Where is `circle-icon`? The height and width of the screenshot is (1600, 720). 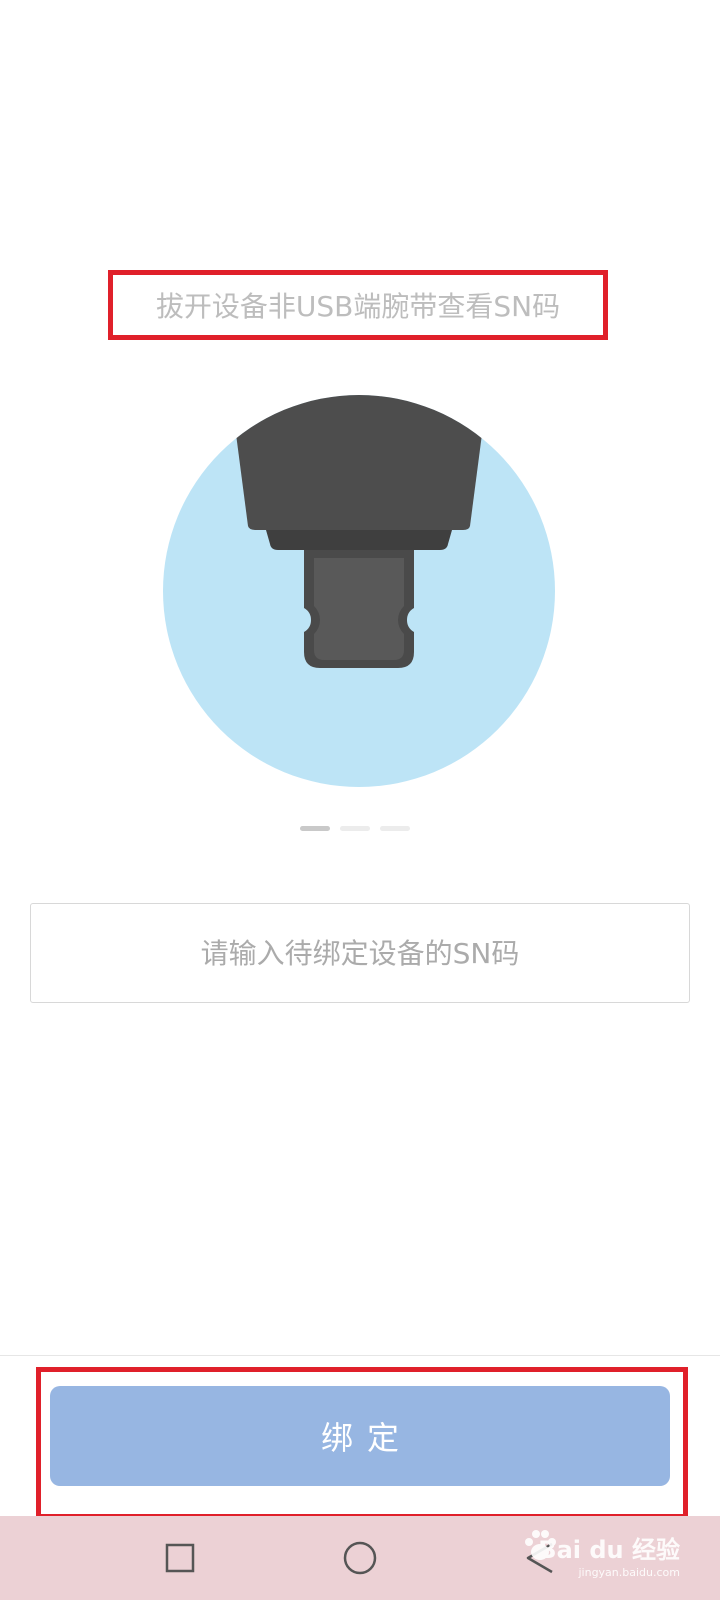
circle-icon is located at coordinates (360, 1558).